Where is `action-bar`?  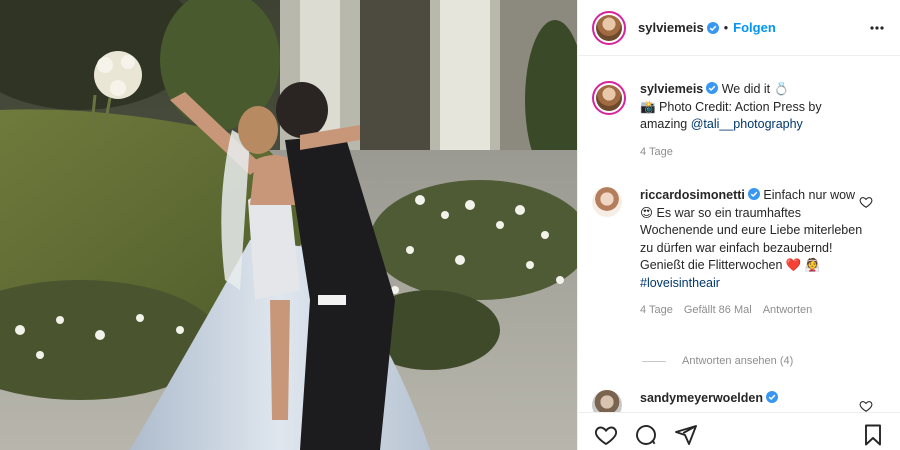 action-bar is located at coordinates (739, 431).